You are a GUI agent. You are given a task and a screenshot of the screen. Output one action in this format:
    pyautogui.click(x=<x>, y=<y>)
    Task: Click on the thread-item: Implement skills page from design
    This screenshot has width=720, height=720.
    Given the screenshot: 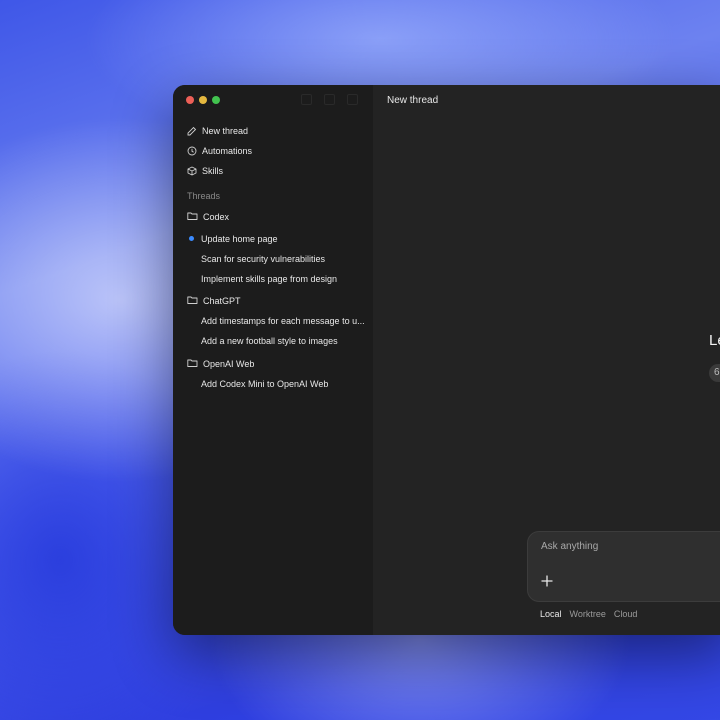 What is the action you would take?
    pyautogui.click(x=278, y=279)
    